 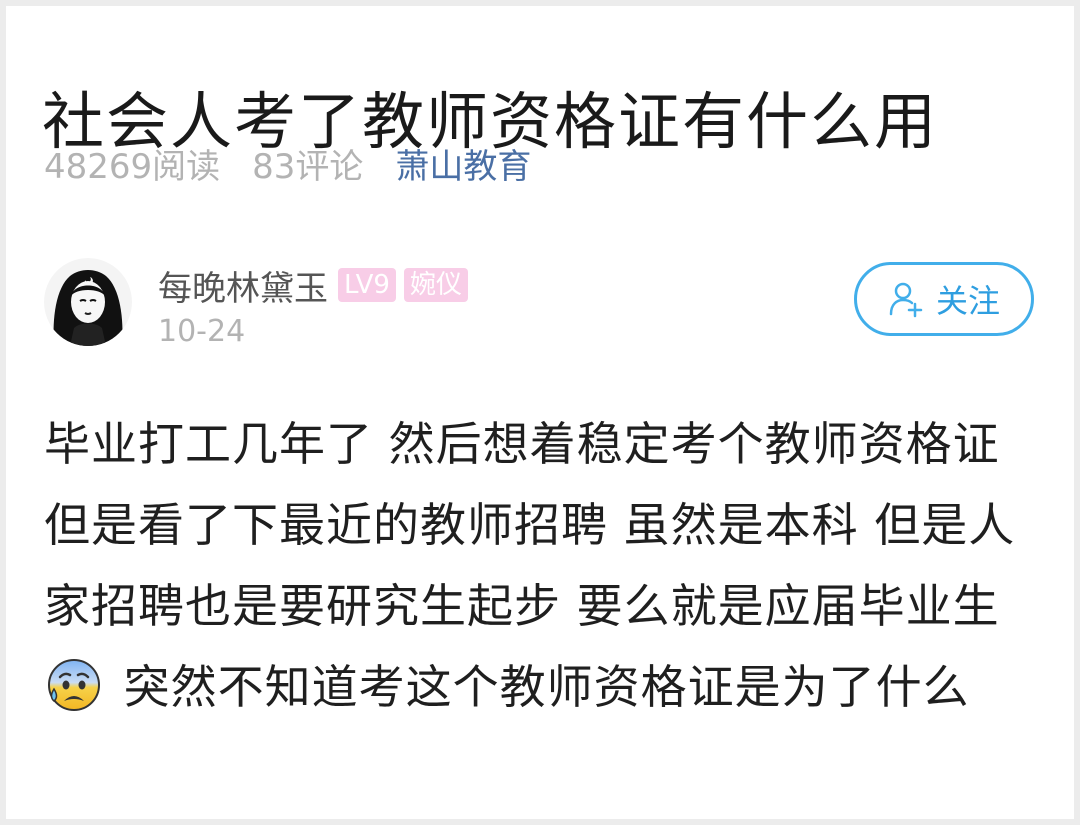 I want to click on title-badge: 婉仪, so click(x=435, y=285).